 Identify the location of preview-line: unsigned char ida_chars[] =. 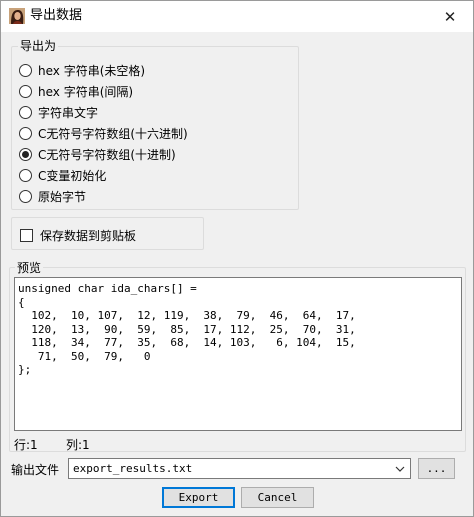
(107, 288).